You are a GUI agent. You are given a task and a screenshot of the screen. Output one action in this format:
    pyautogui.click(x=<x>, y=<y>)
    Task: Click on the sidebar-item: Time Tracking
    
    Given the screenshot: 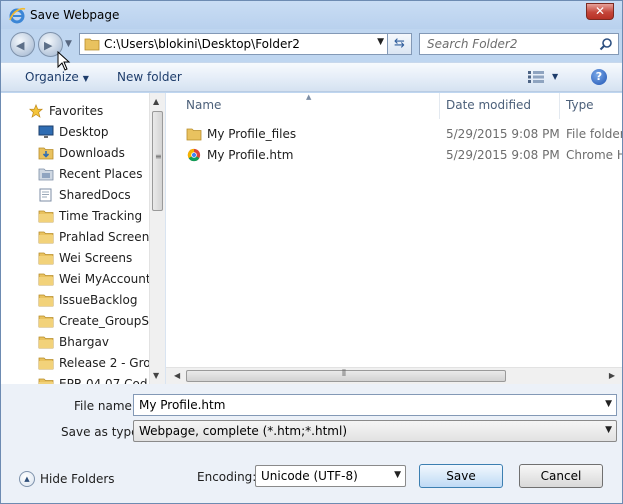 What is the action you would take?
    pyautogui.click(x=76, y=216)
    